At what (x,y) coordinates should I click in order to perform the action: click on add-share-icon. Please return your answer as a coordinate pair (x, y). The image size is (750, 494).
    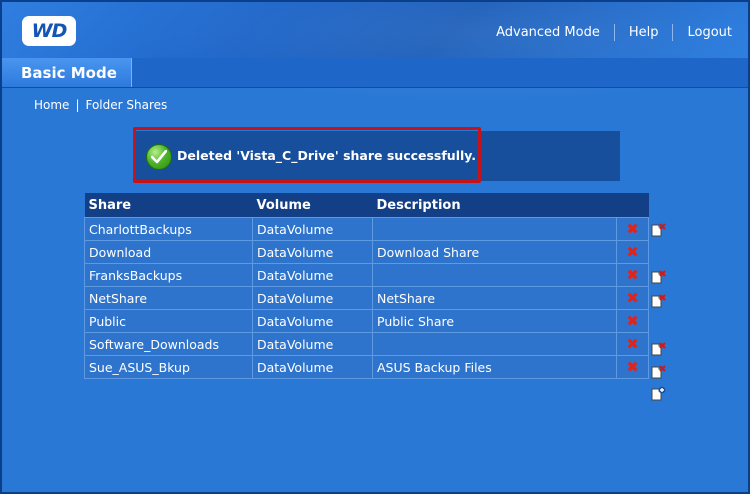
    Looking at the image, I should click on (658, 394).